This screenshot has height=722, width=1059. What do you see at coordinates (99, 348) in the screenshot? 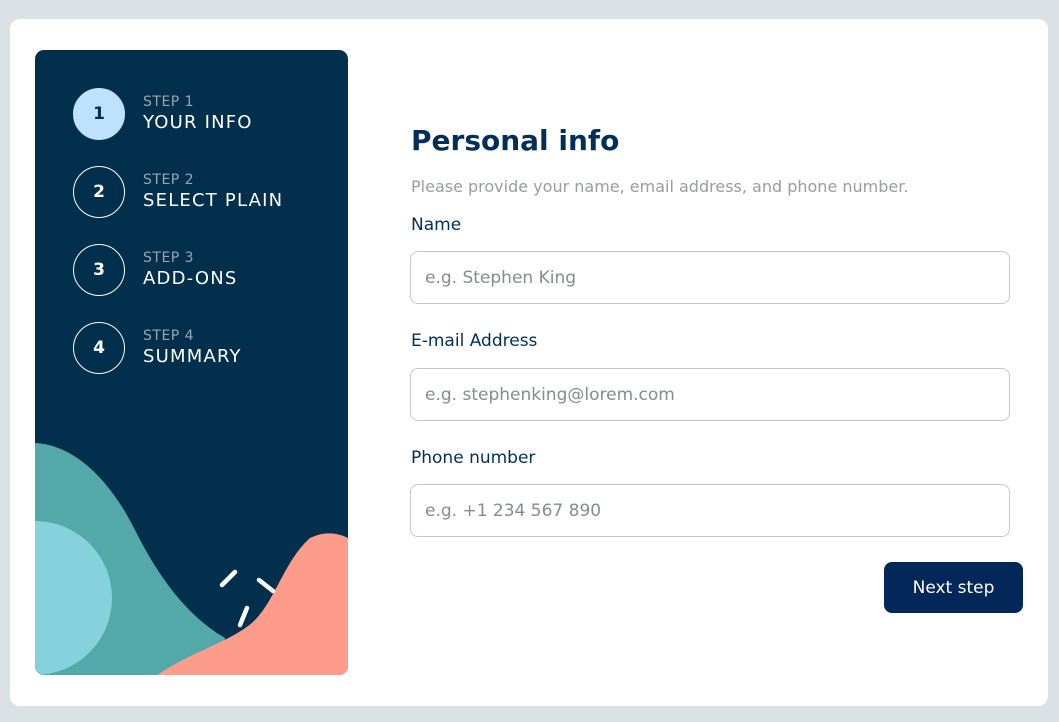
I see `step-number-badge: 4` at bounding box center [99, 348].